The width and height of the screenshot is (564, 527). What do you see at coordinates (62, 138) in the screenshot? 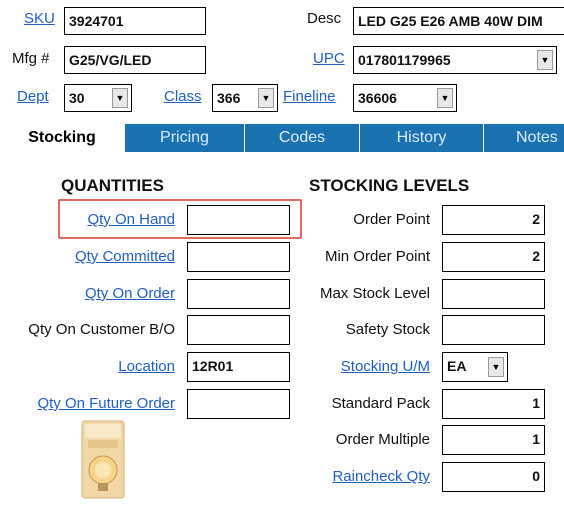
I see `tab-stocking: Stocking` at bounding box center [62, 138].